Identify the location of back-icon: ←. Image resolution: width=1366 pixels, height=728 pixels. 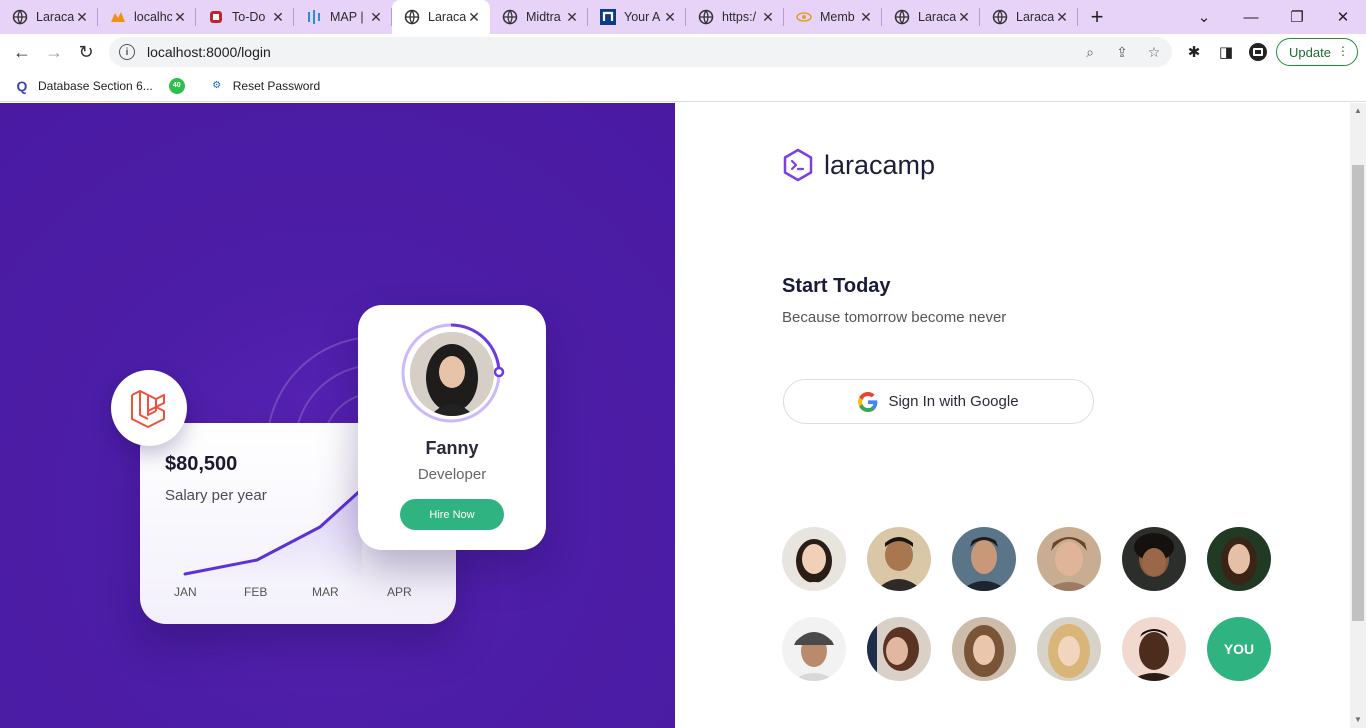
(22, 52).